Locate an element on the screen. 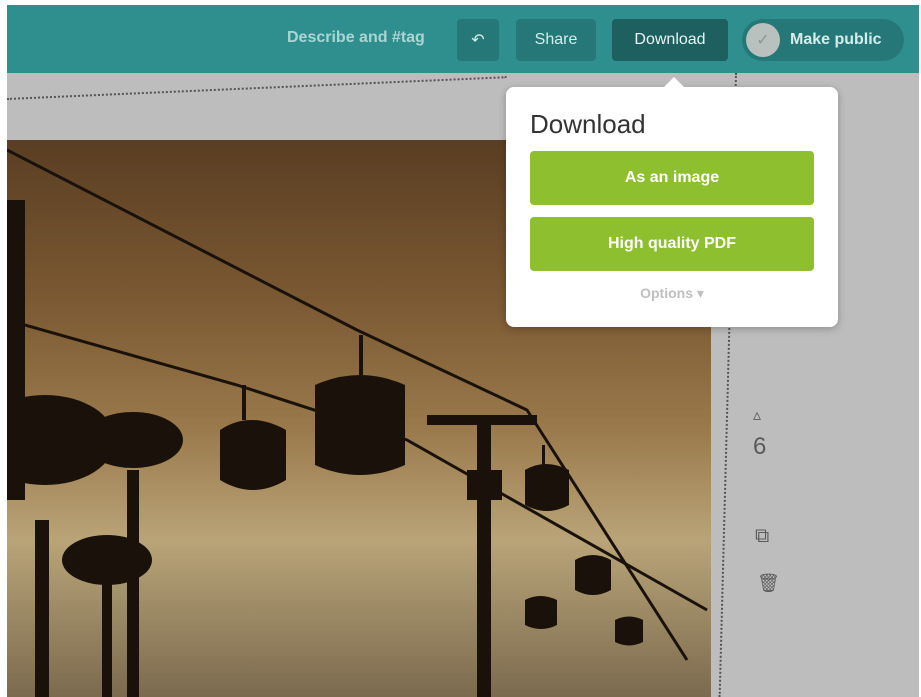 This screenshot has height=697, width=921. download-as-image-button: As an image is located at coordinates (672, 178).